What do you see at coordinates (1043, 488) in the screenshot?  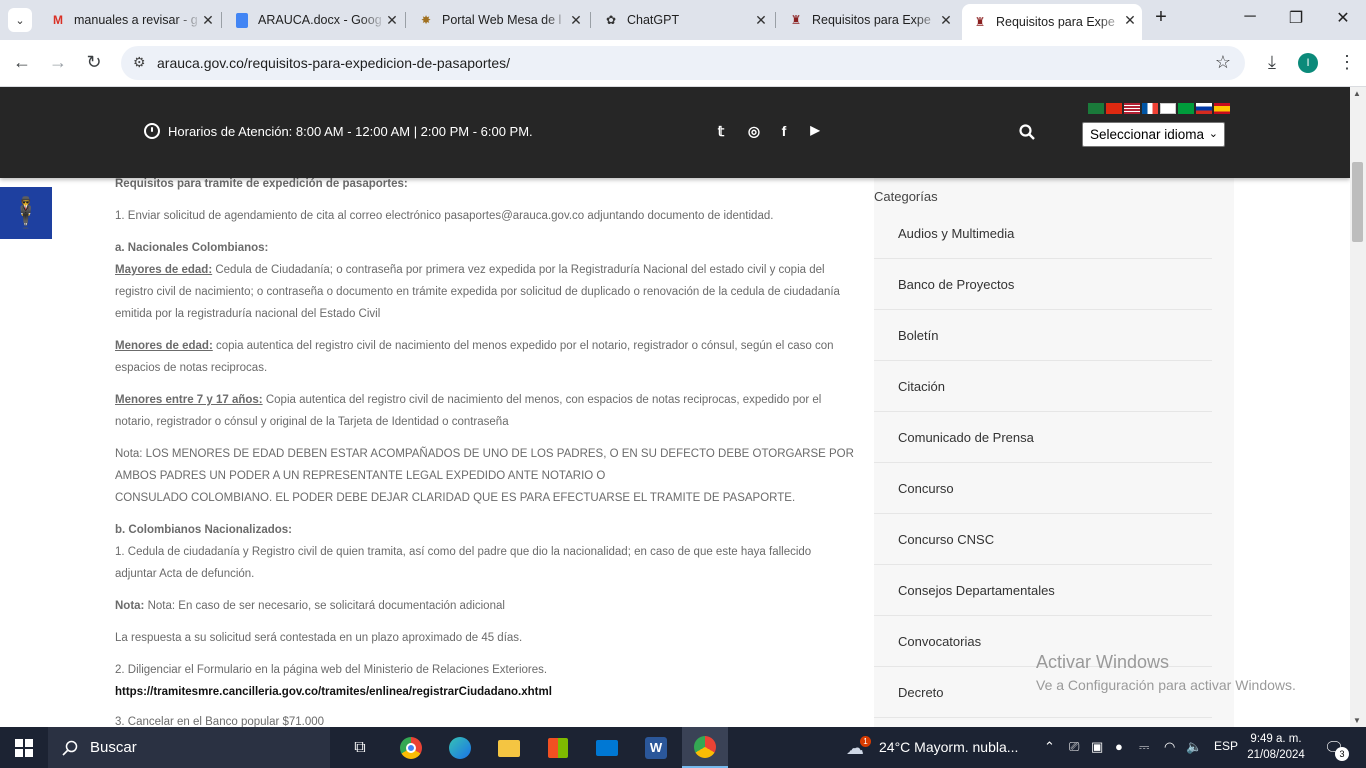 I see `category-link: Concurso` at bounding box center [1043, 488].